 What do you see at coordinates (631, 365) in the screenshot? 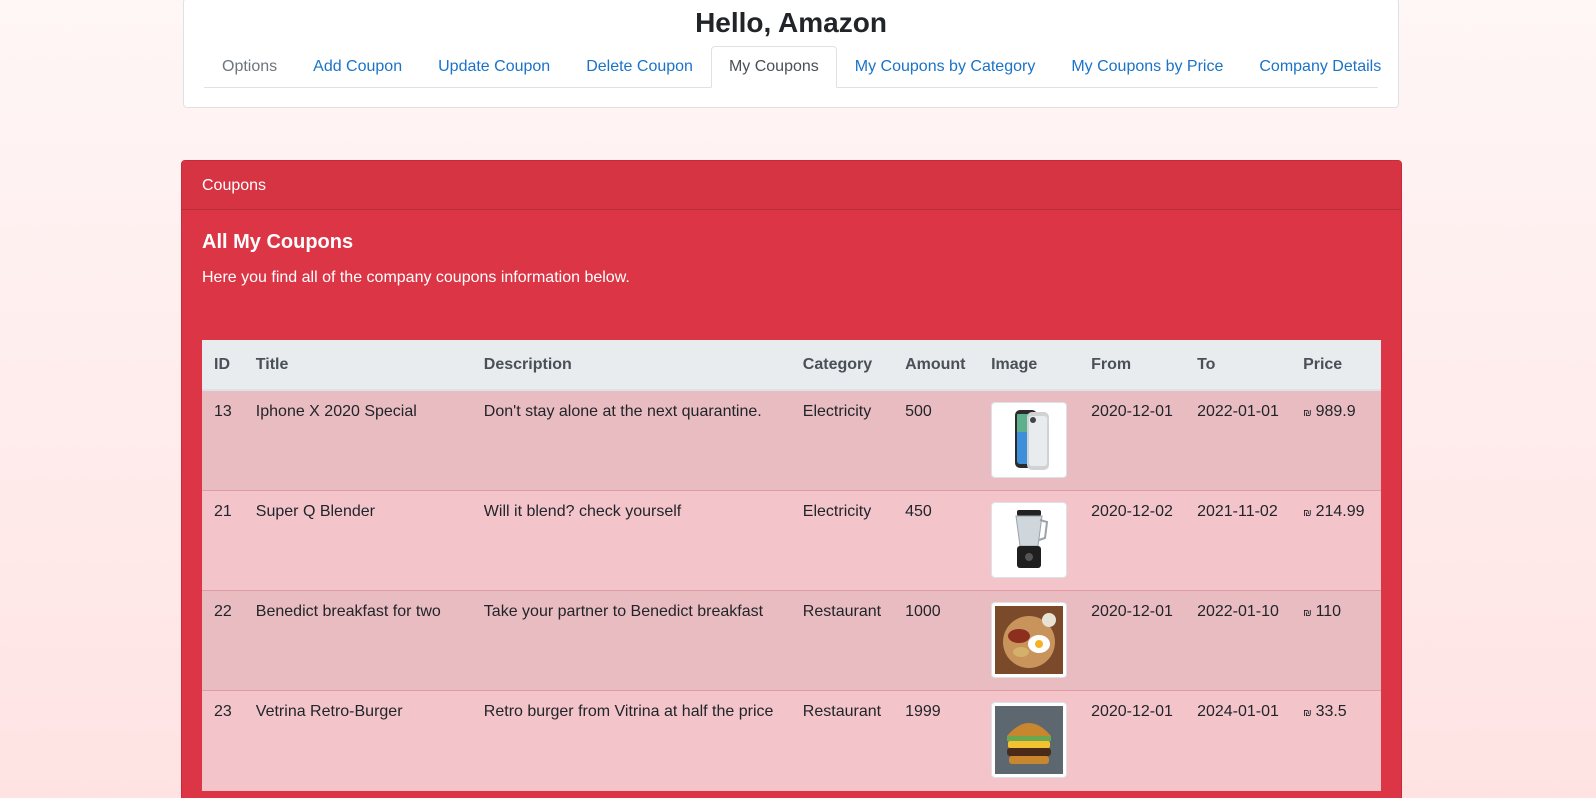
I see `column-header-description: Description` at bounding box center [631, 365].